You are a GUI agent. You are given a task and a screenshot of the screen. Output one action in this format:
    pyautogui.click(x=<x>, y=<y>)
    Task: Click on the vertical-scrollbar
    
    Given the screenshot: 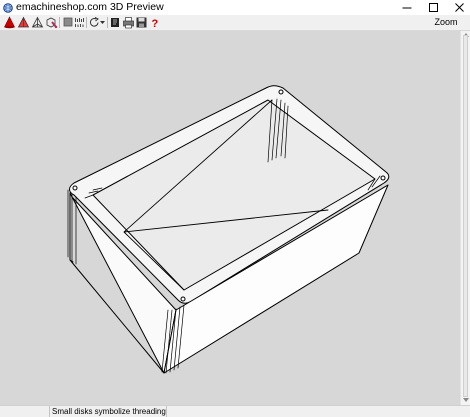 What is the action you would take?
    pyautogui.click(x=465, y=218)
    